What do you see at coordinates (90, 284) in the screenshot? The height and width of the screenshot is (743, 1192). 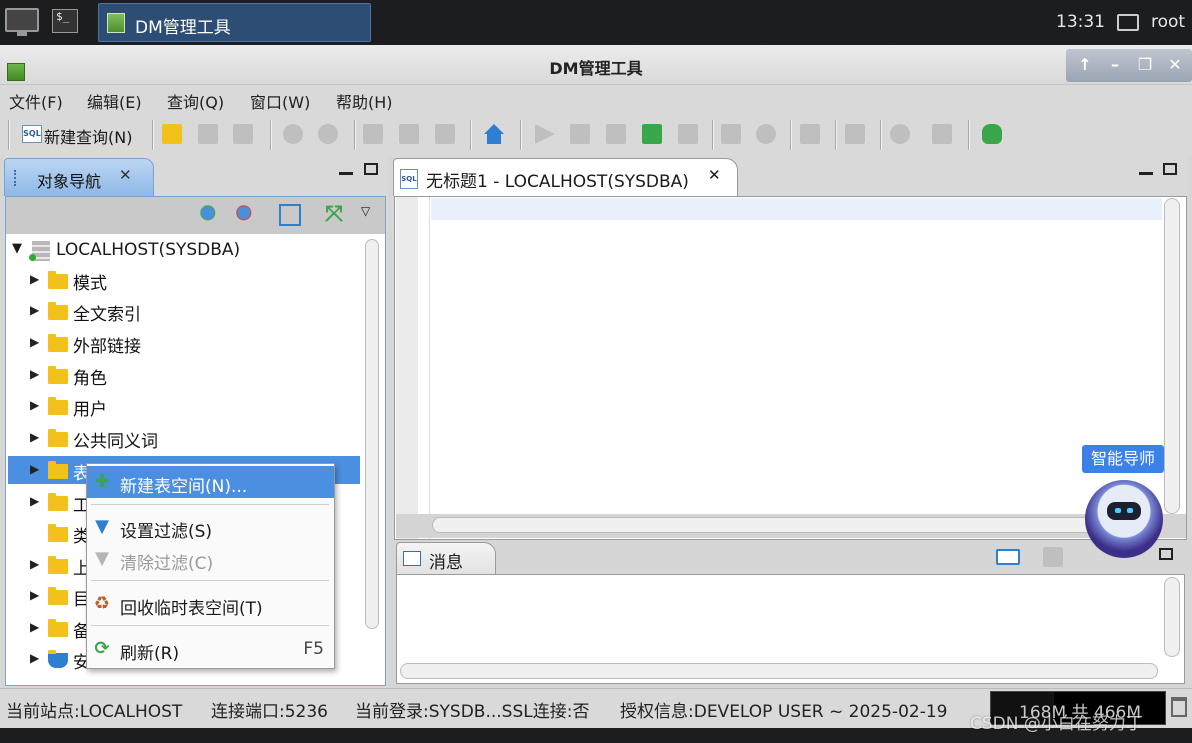 I see `tree-item-label: 模式` at bounding box center [90, 284].